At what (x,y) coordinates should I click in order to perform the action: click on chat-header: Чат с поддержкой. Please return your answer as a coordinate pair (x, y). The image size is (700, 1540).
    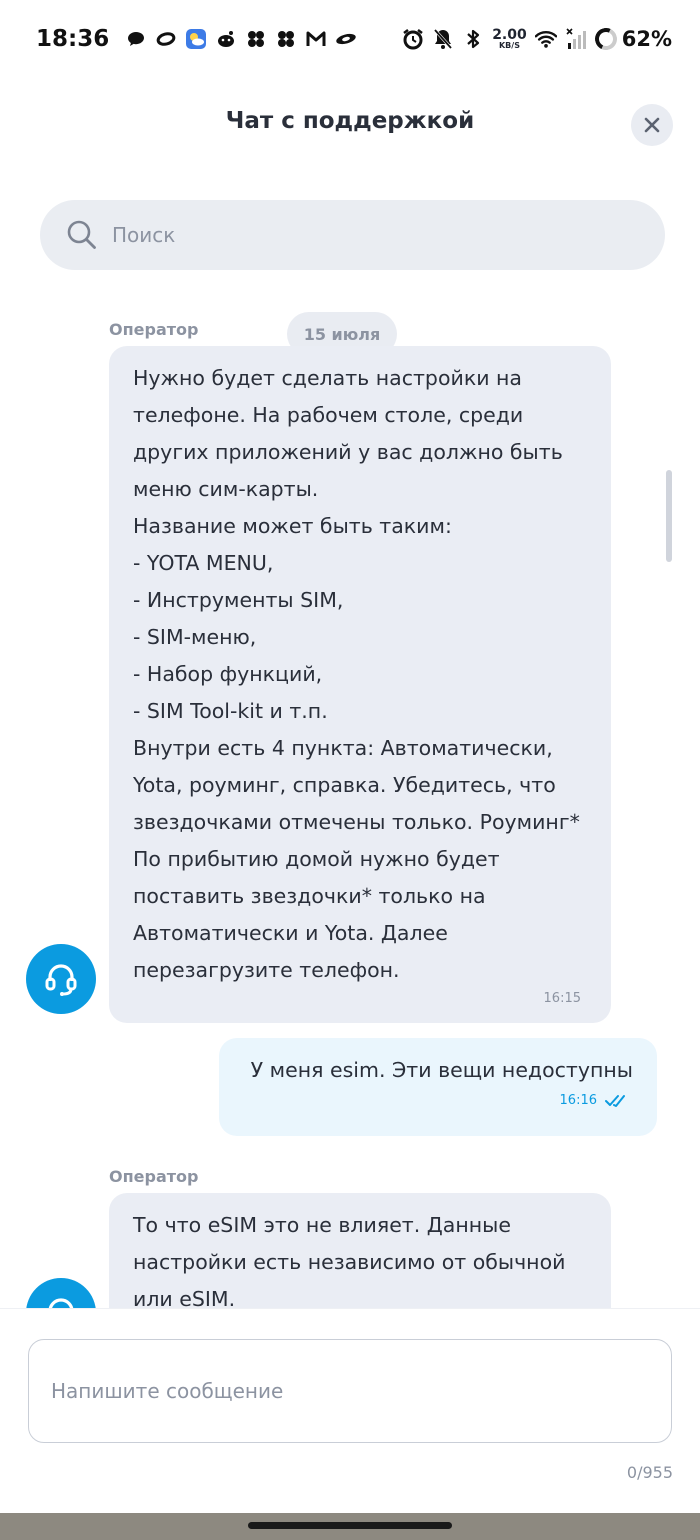
    Looking at the image, I should click on (350, 124).